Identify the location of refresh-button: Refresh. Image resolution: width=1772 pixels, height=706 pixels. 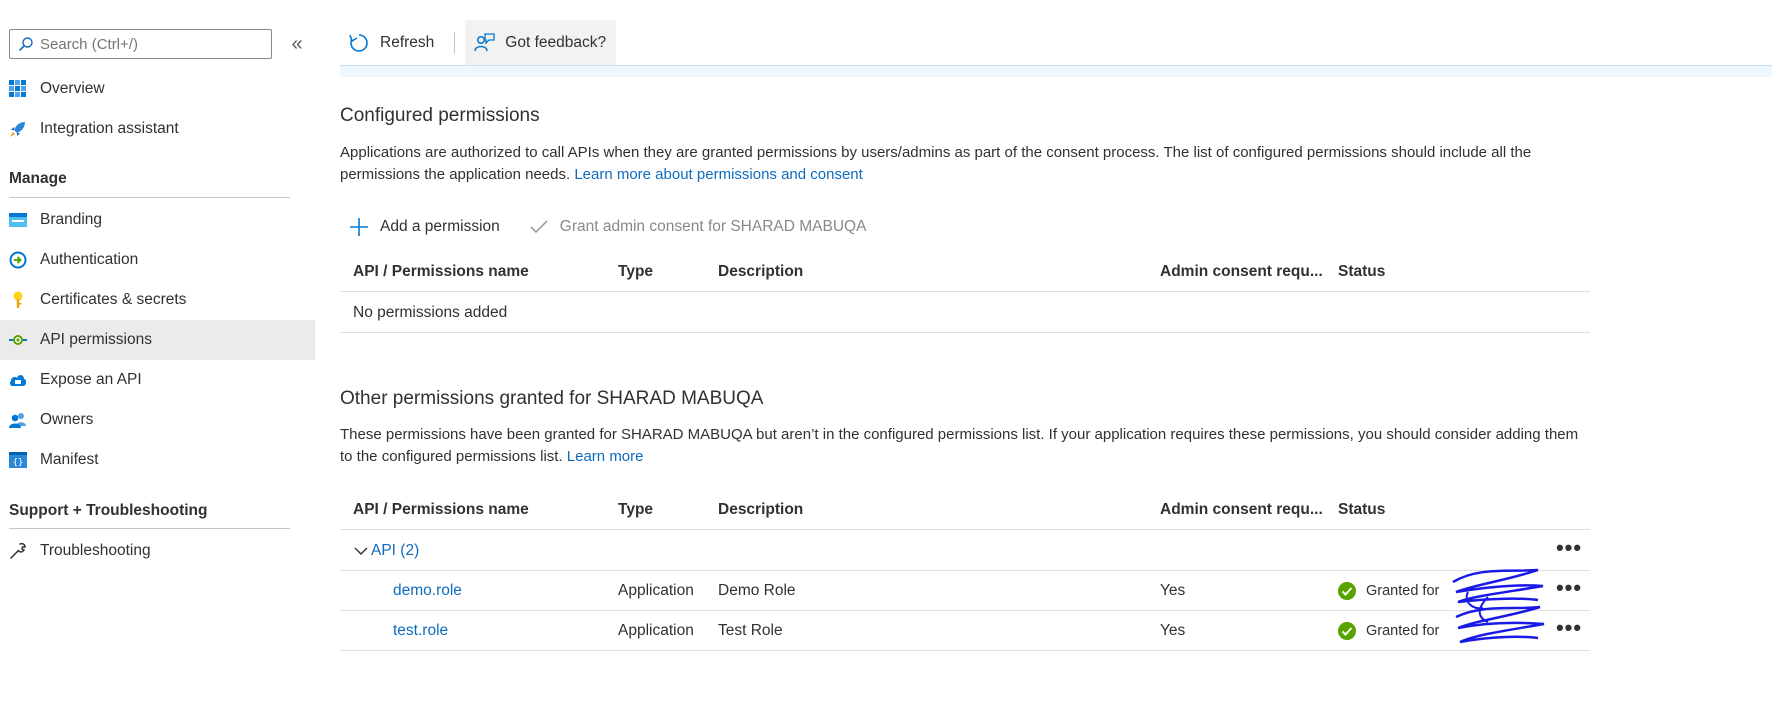
(392, 43).